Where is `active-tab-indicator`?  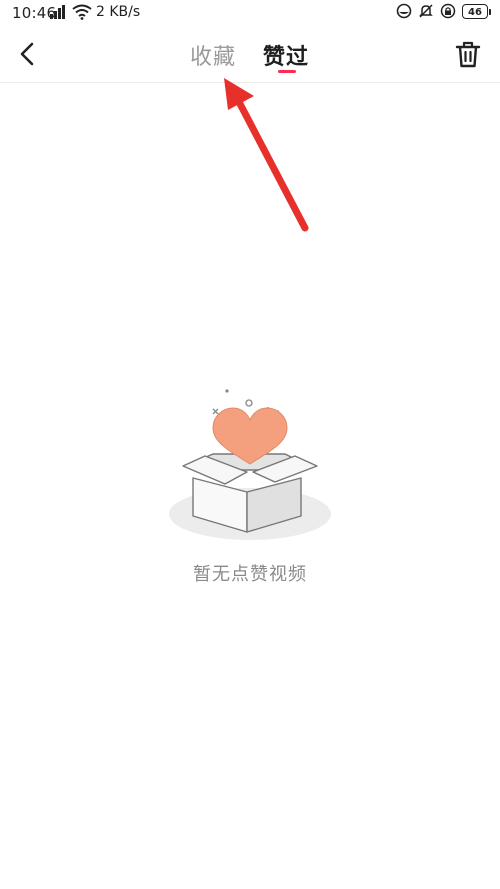
active-tab-indicator is located at coordinates (287, 71).